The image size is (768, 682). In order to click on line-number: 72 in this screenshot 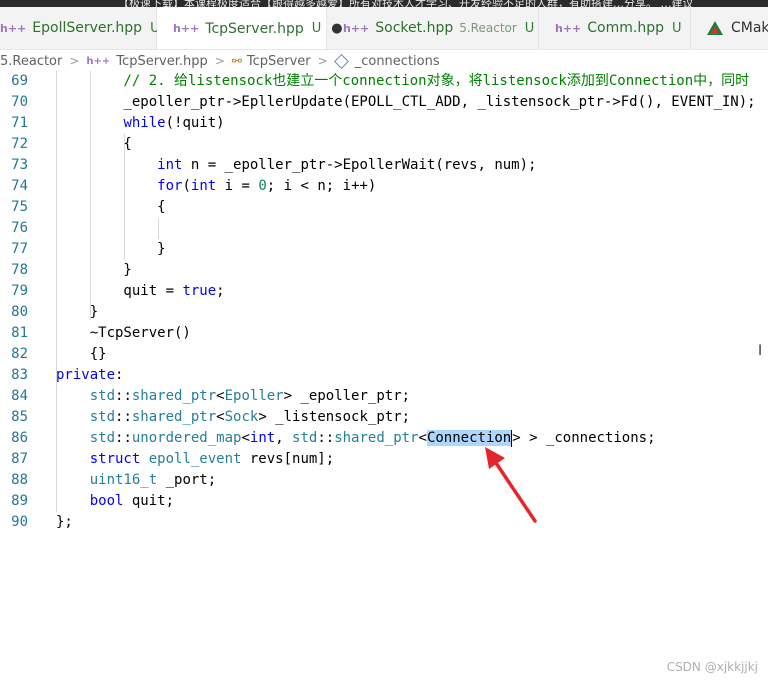, I will do `click(19, 144)`.